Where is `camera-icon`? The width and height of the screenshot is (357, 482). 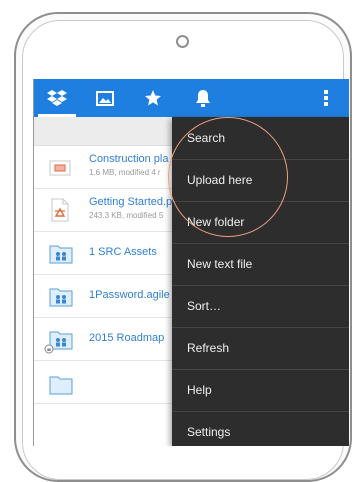
camera-icon is located at coordinates (182, 41).